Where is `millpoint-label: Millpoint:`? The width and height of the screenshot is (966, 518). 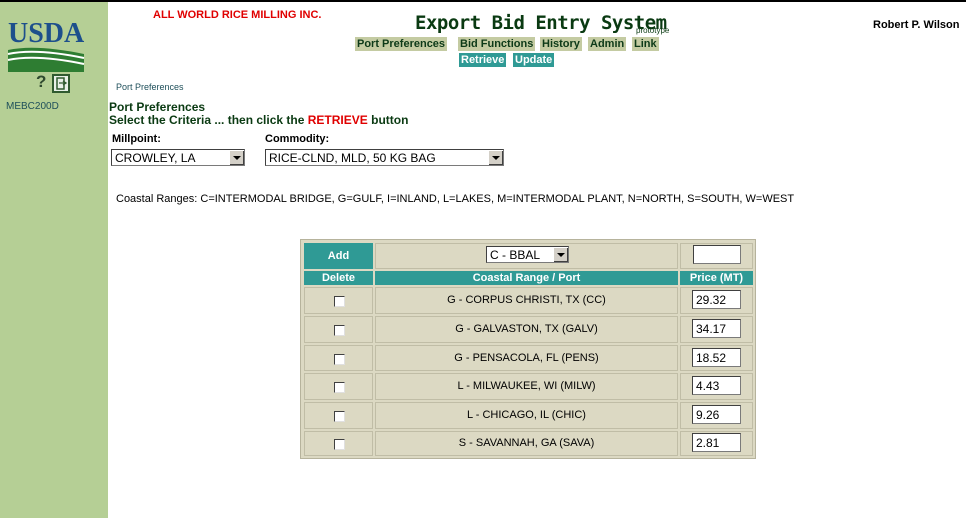 millpoint-label: Millpoint: is located at coordinates (136, 139).